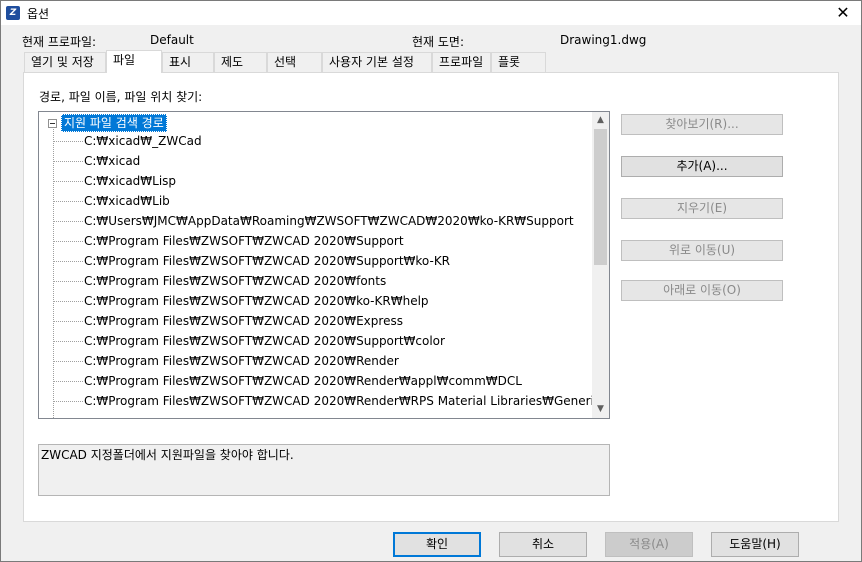 Image resolution: width=862 pixels, height=562 pixels. I want to click on tab-files: 파일, so click(134, 61).